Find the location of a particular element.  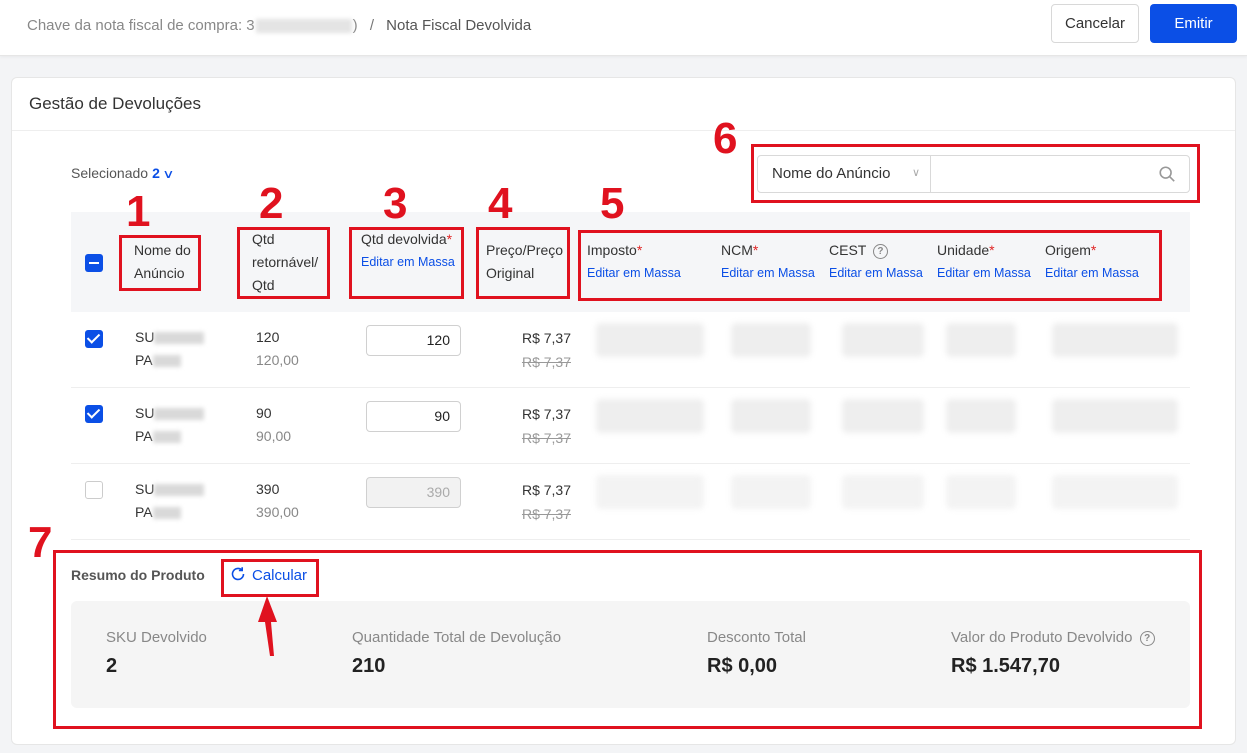

qty-returnable: 90 90,00 is located at coordinates (273, 425).